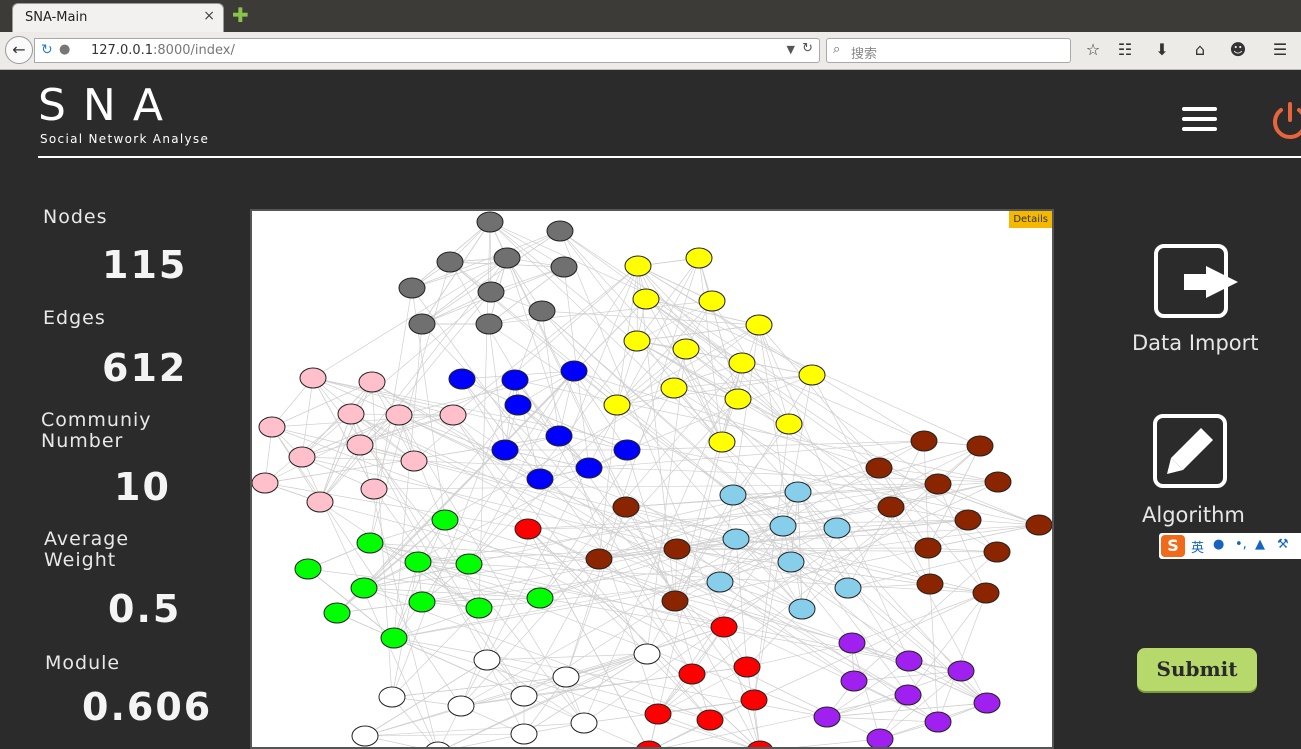 The width and height of the screenshot is (1301, 749). I want to click on menu-icon: ☰, so click(1280, 49).